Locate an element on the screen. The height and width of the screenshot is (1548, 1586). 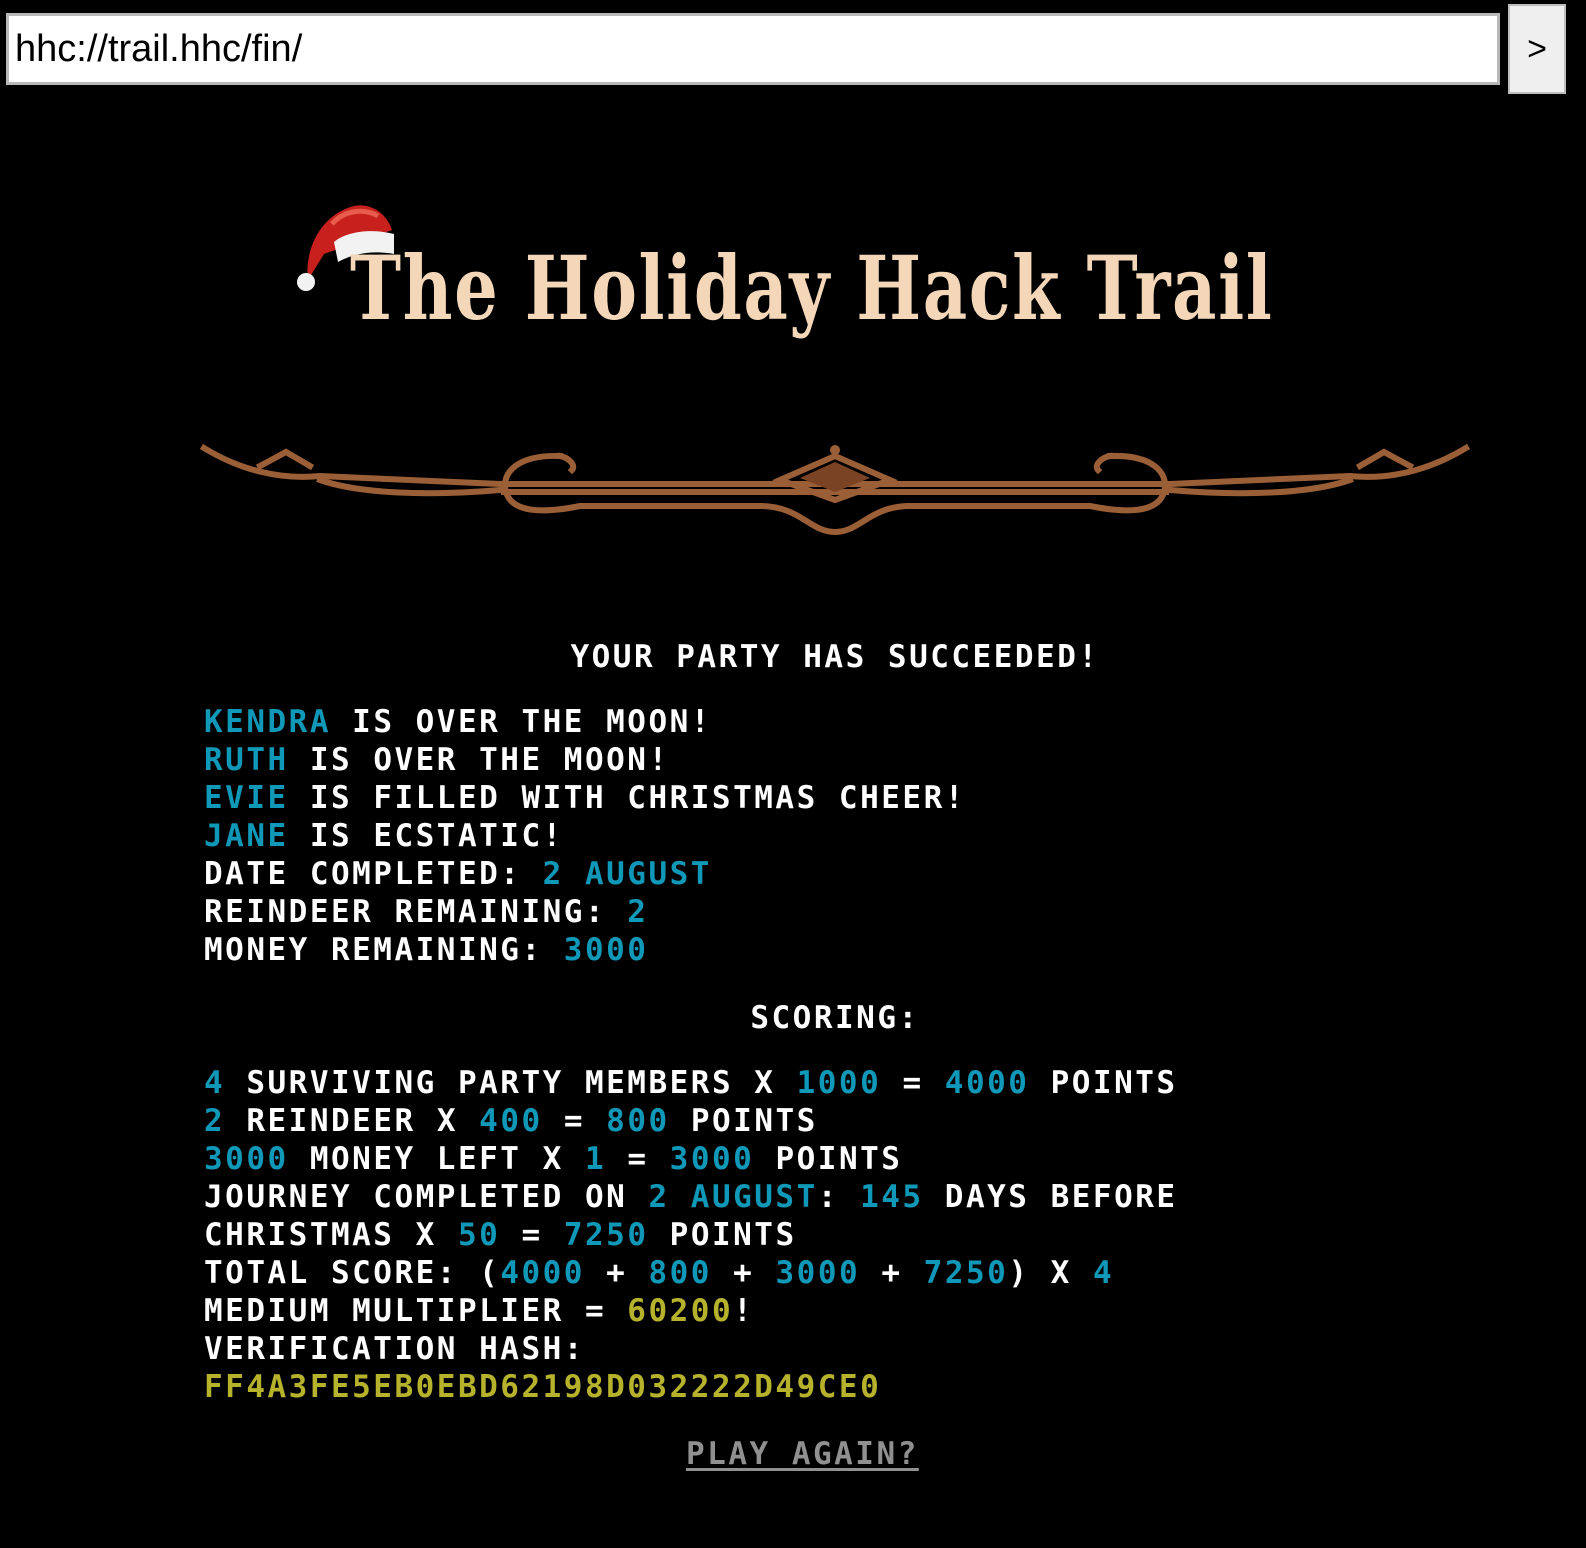
money-multiplier: 1 is located at coordinates (595, 1159).